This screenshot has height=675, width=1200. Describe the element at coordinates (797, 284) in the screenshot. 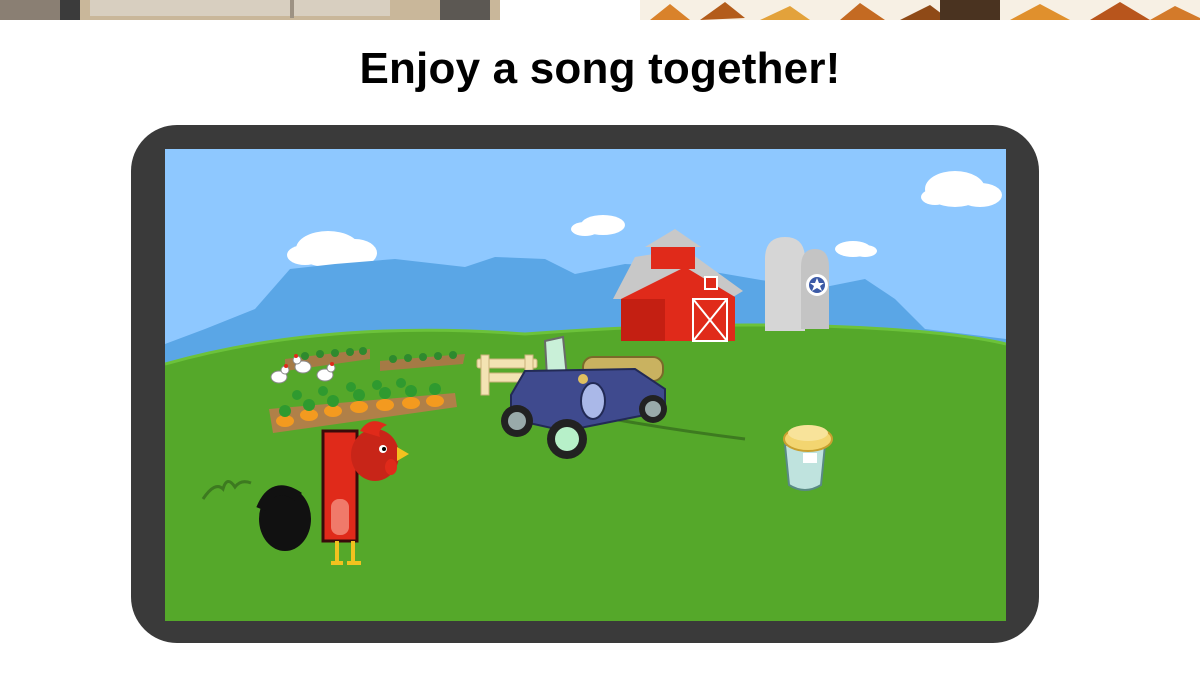

I see `silo-icon` at that location.